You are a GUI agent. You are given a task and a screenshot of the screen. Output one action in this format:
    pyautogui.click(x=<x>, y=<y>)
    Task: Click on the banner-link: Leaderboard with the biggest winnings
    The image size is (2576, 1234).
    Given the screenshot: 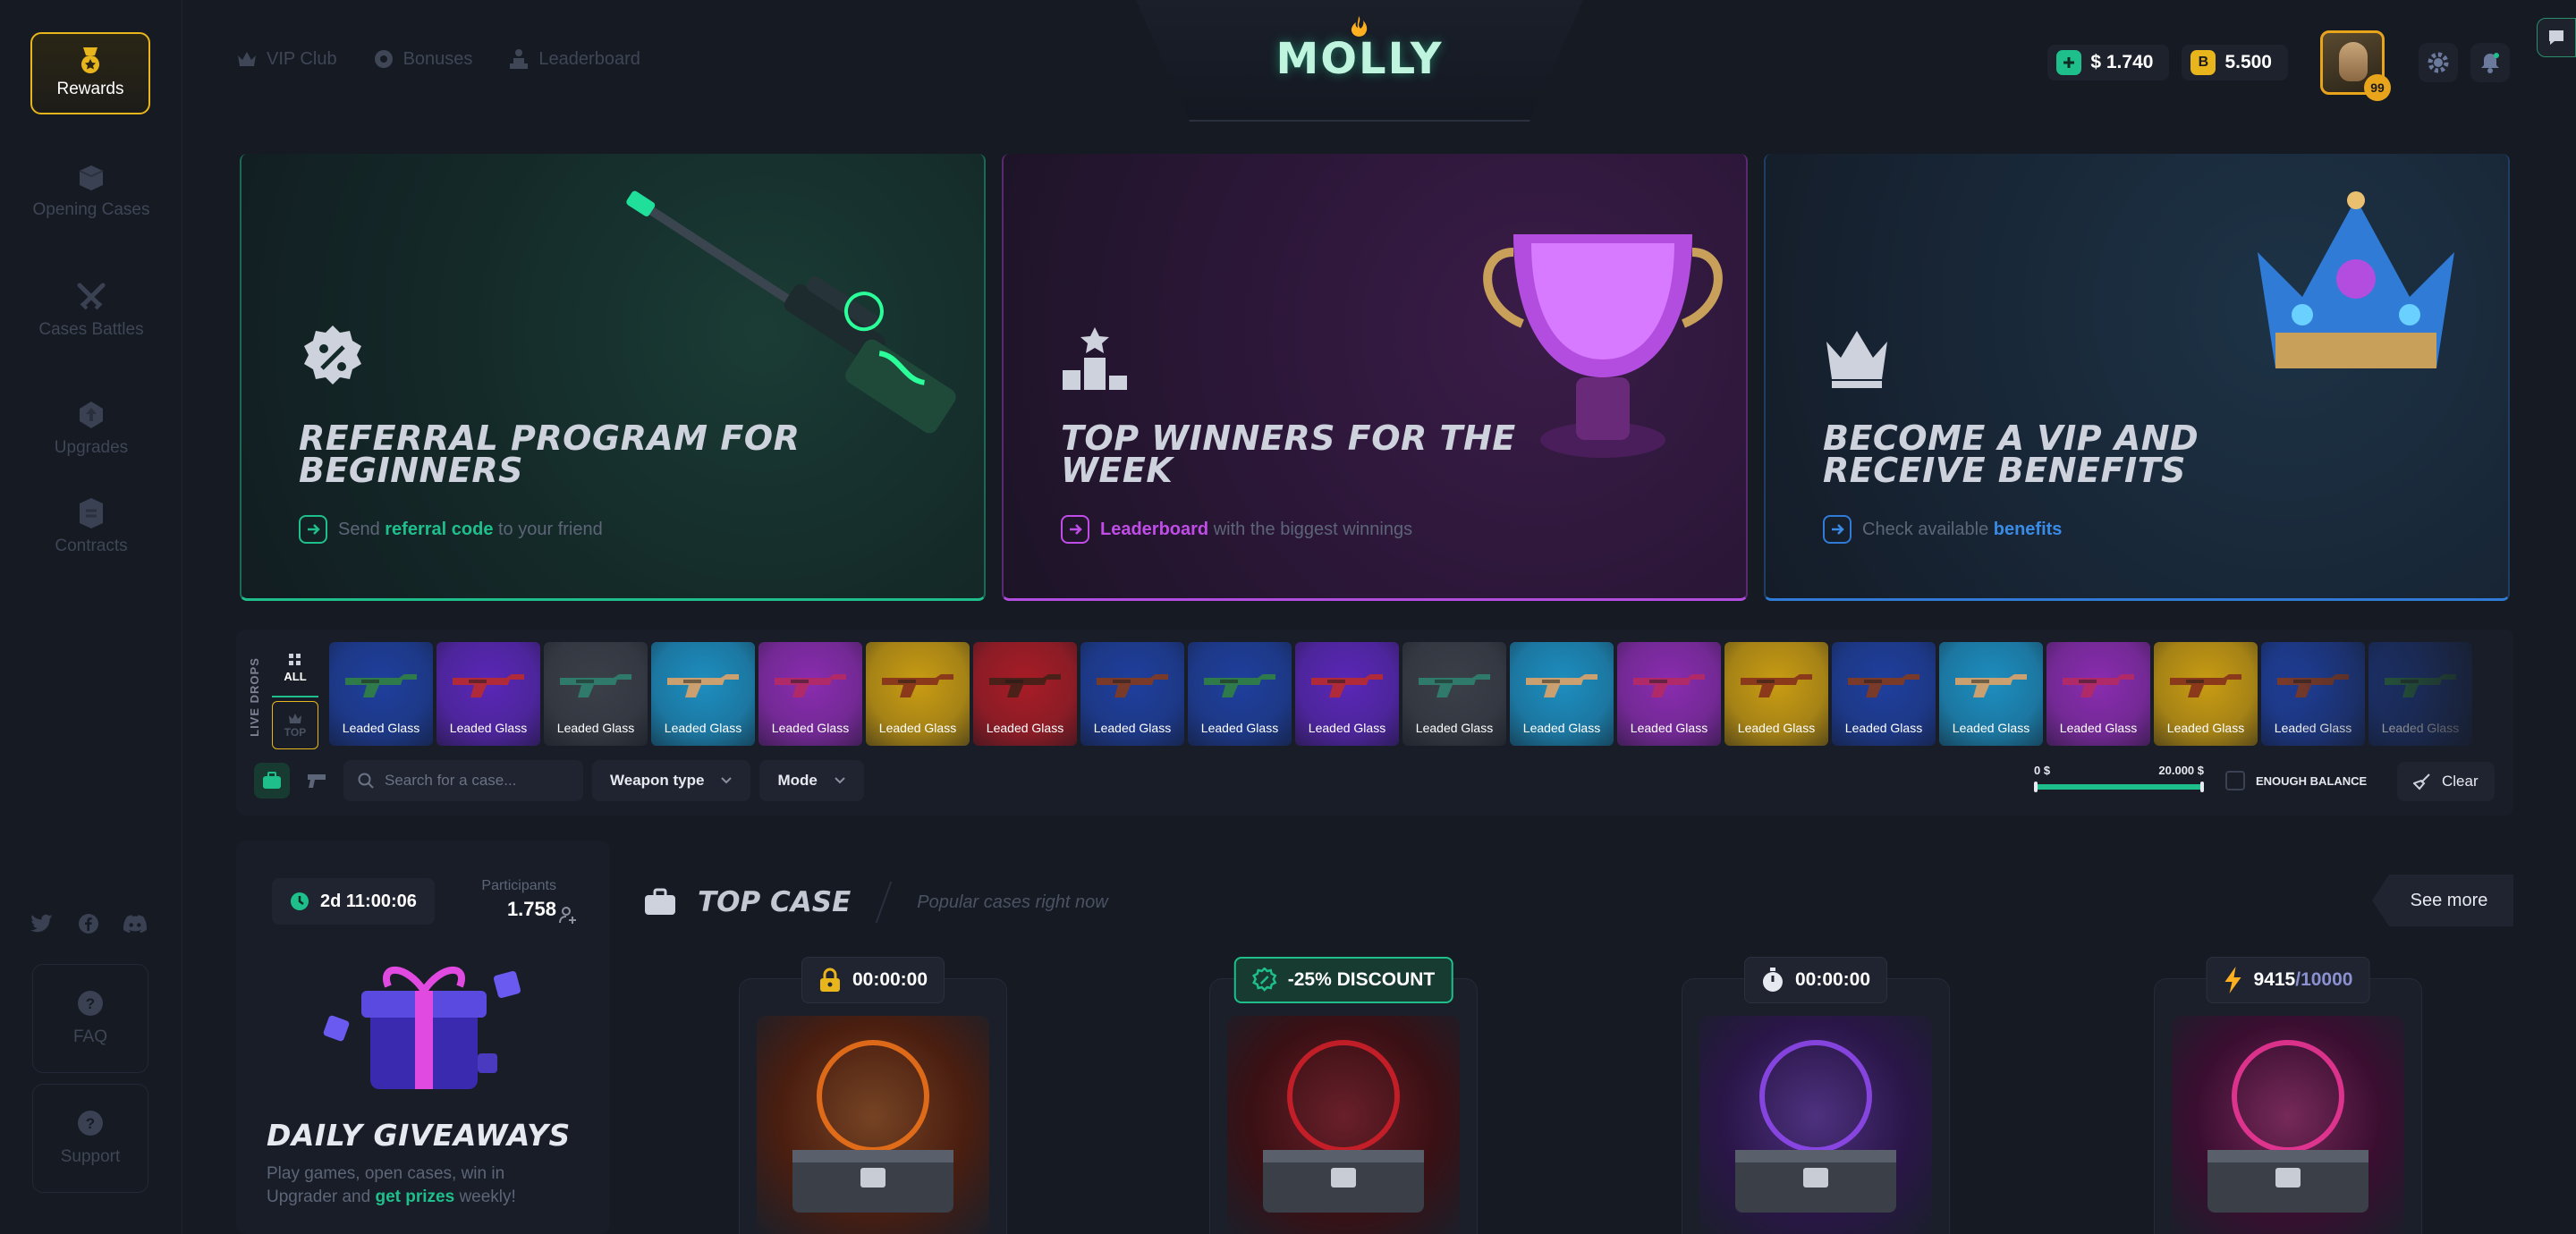 What is the action you would take?
    pyautogui.click(x=1236, y=530)
    